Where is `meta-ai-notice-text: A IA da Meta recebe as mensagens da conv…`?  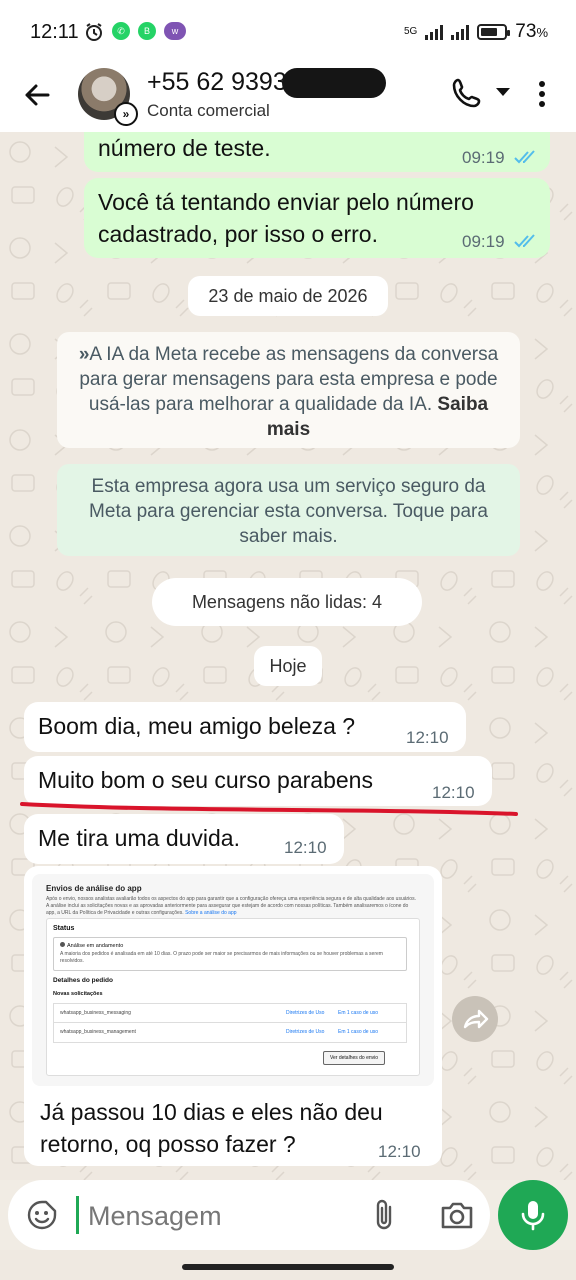 meta-ai-notice-text: A IA da Meta recebe as mensagens da conv… is located at coordinates (289, 379).